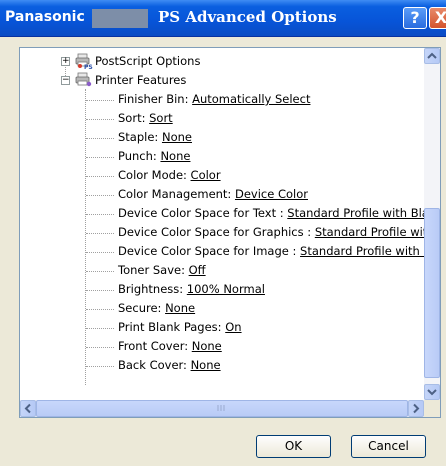  I want to click on vertical-scrollbar, so click(432, 224).